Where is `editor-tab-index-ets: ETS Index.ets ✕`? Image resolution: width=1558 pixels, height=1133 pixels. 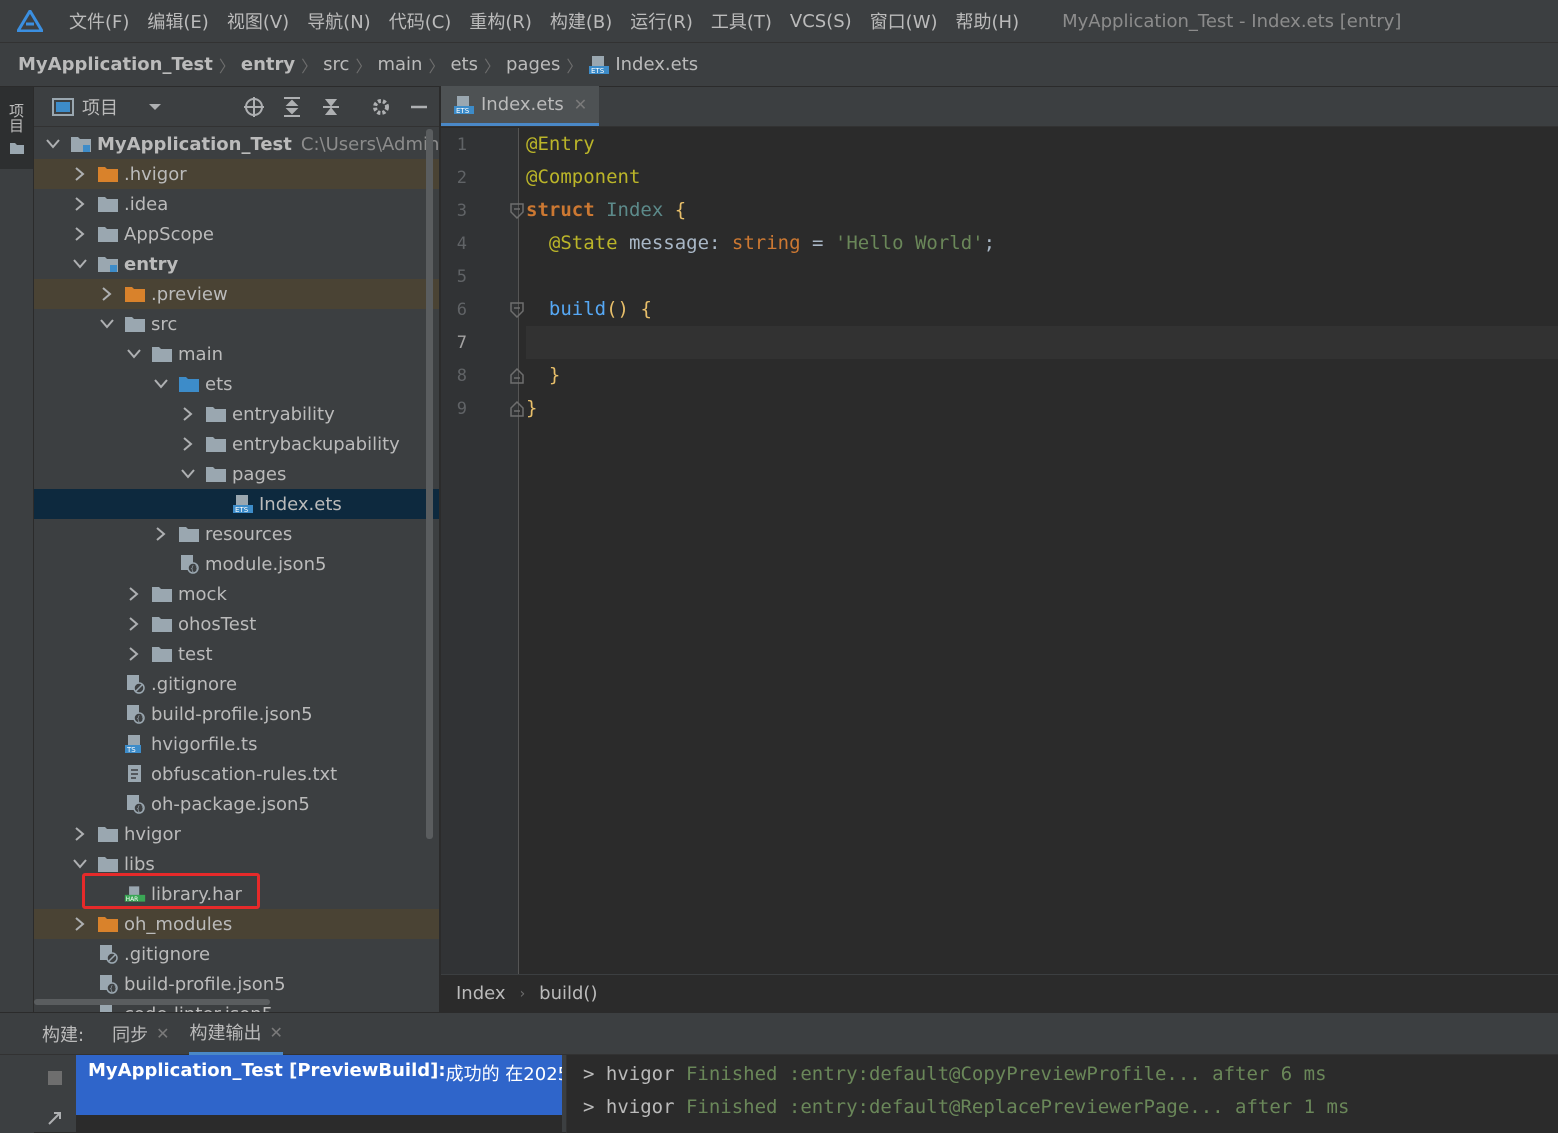
editor-tab-index-ets: ETS Index.ets ✕ is located at coordinates (520, 106).